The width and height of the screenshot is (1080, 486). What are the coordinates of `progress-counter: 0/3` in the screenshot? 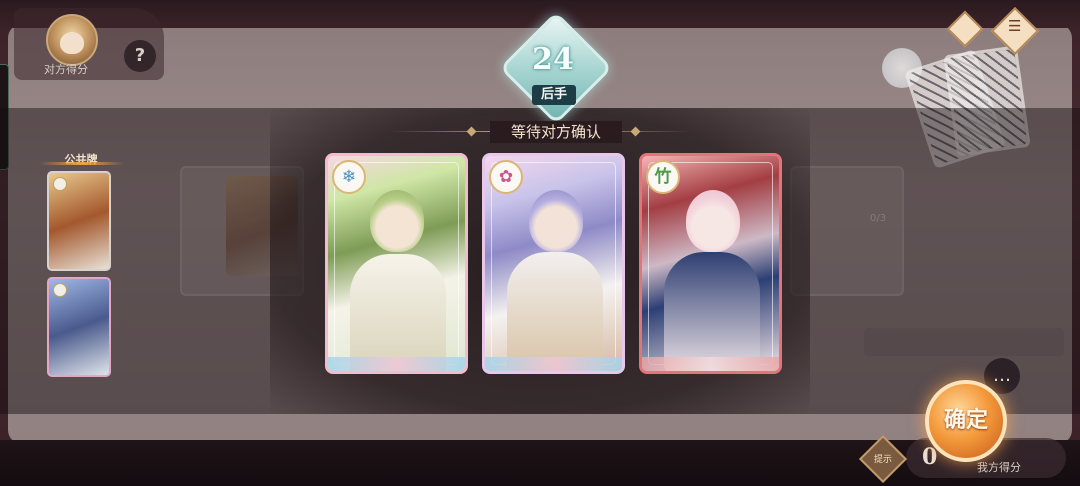 It's located at (878, 218).